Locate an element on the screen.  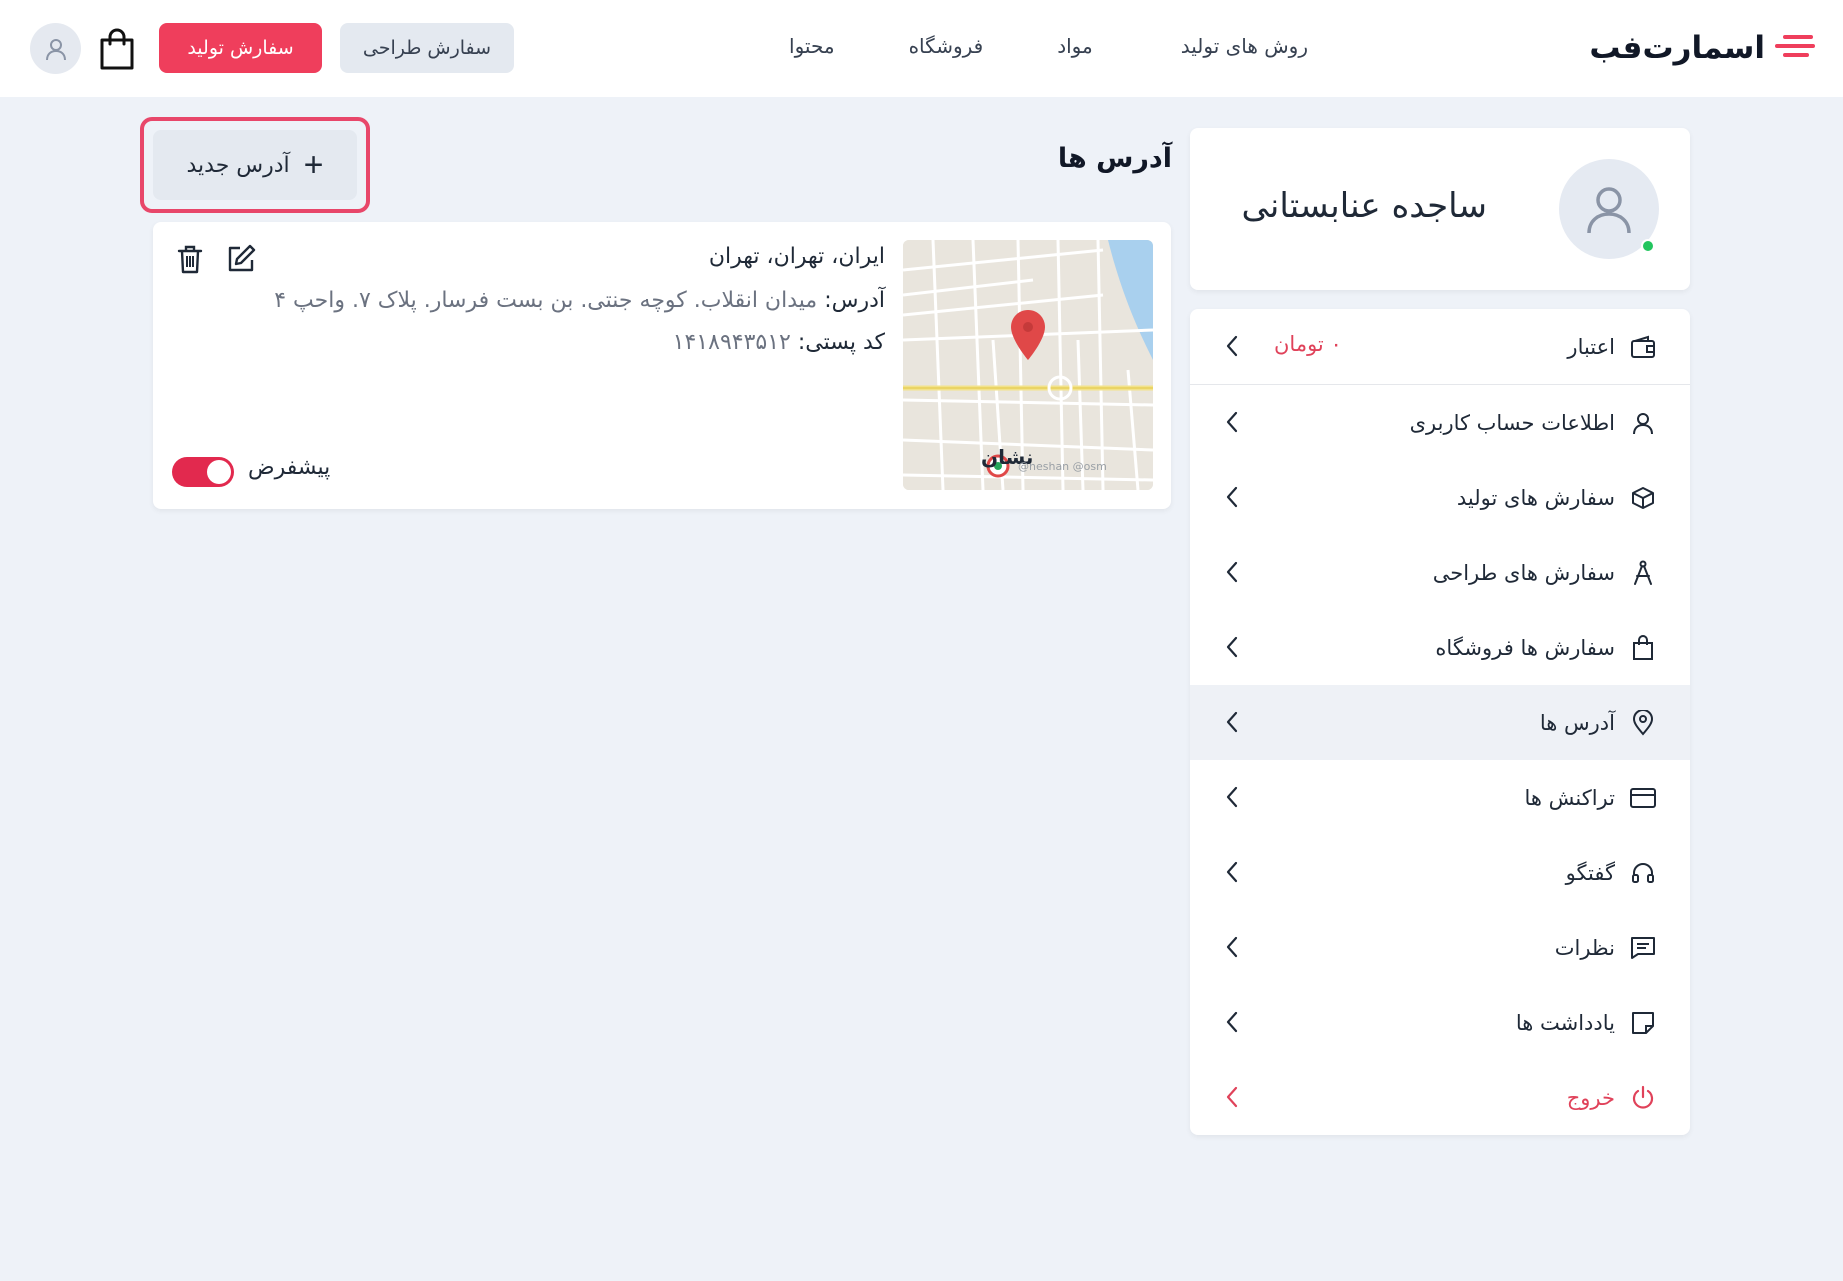
profile-name: ساجده عنابستانی is located at coordinates (1364, 206).